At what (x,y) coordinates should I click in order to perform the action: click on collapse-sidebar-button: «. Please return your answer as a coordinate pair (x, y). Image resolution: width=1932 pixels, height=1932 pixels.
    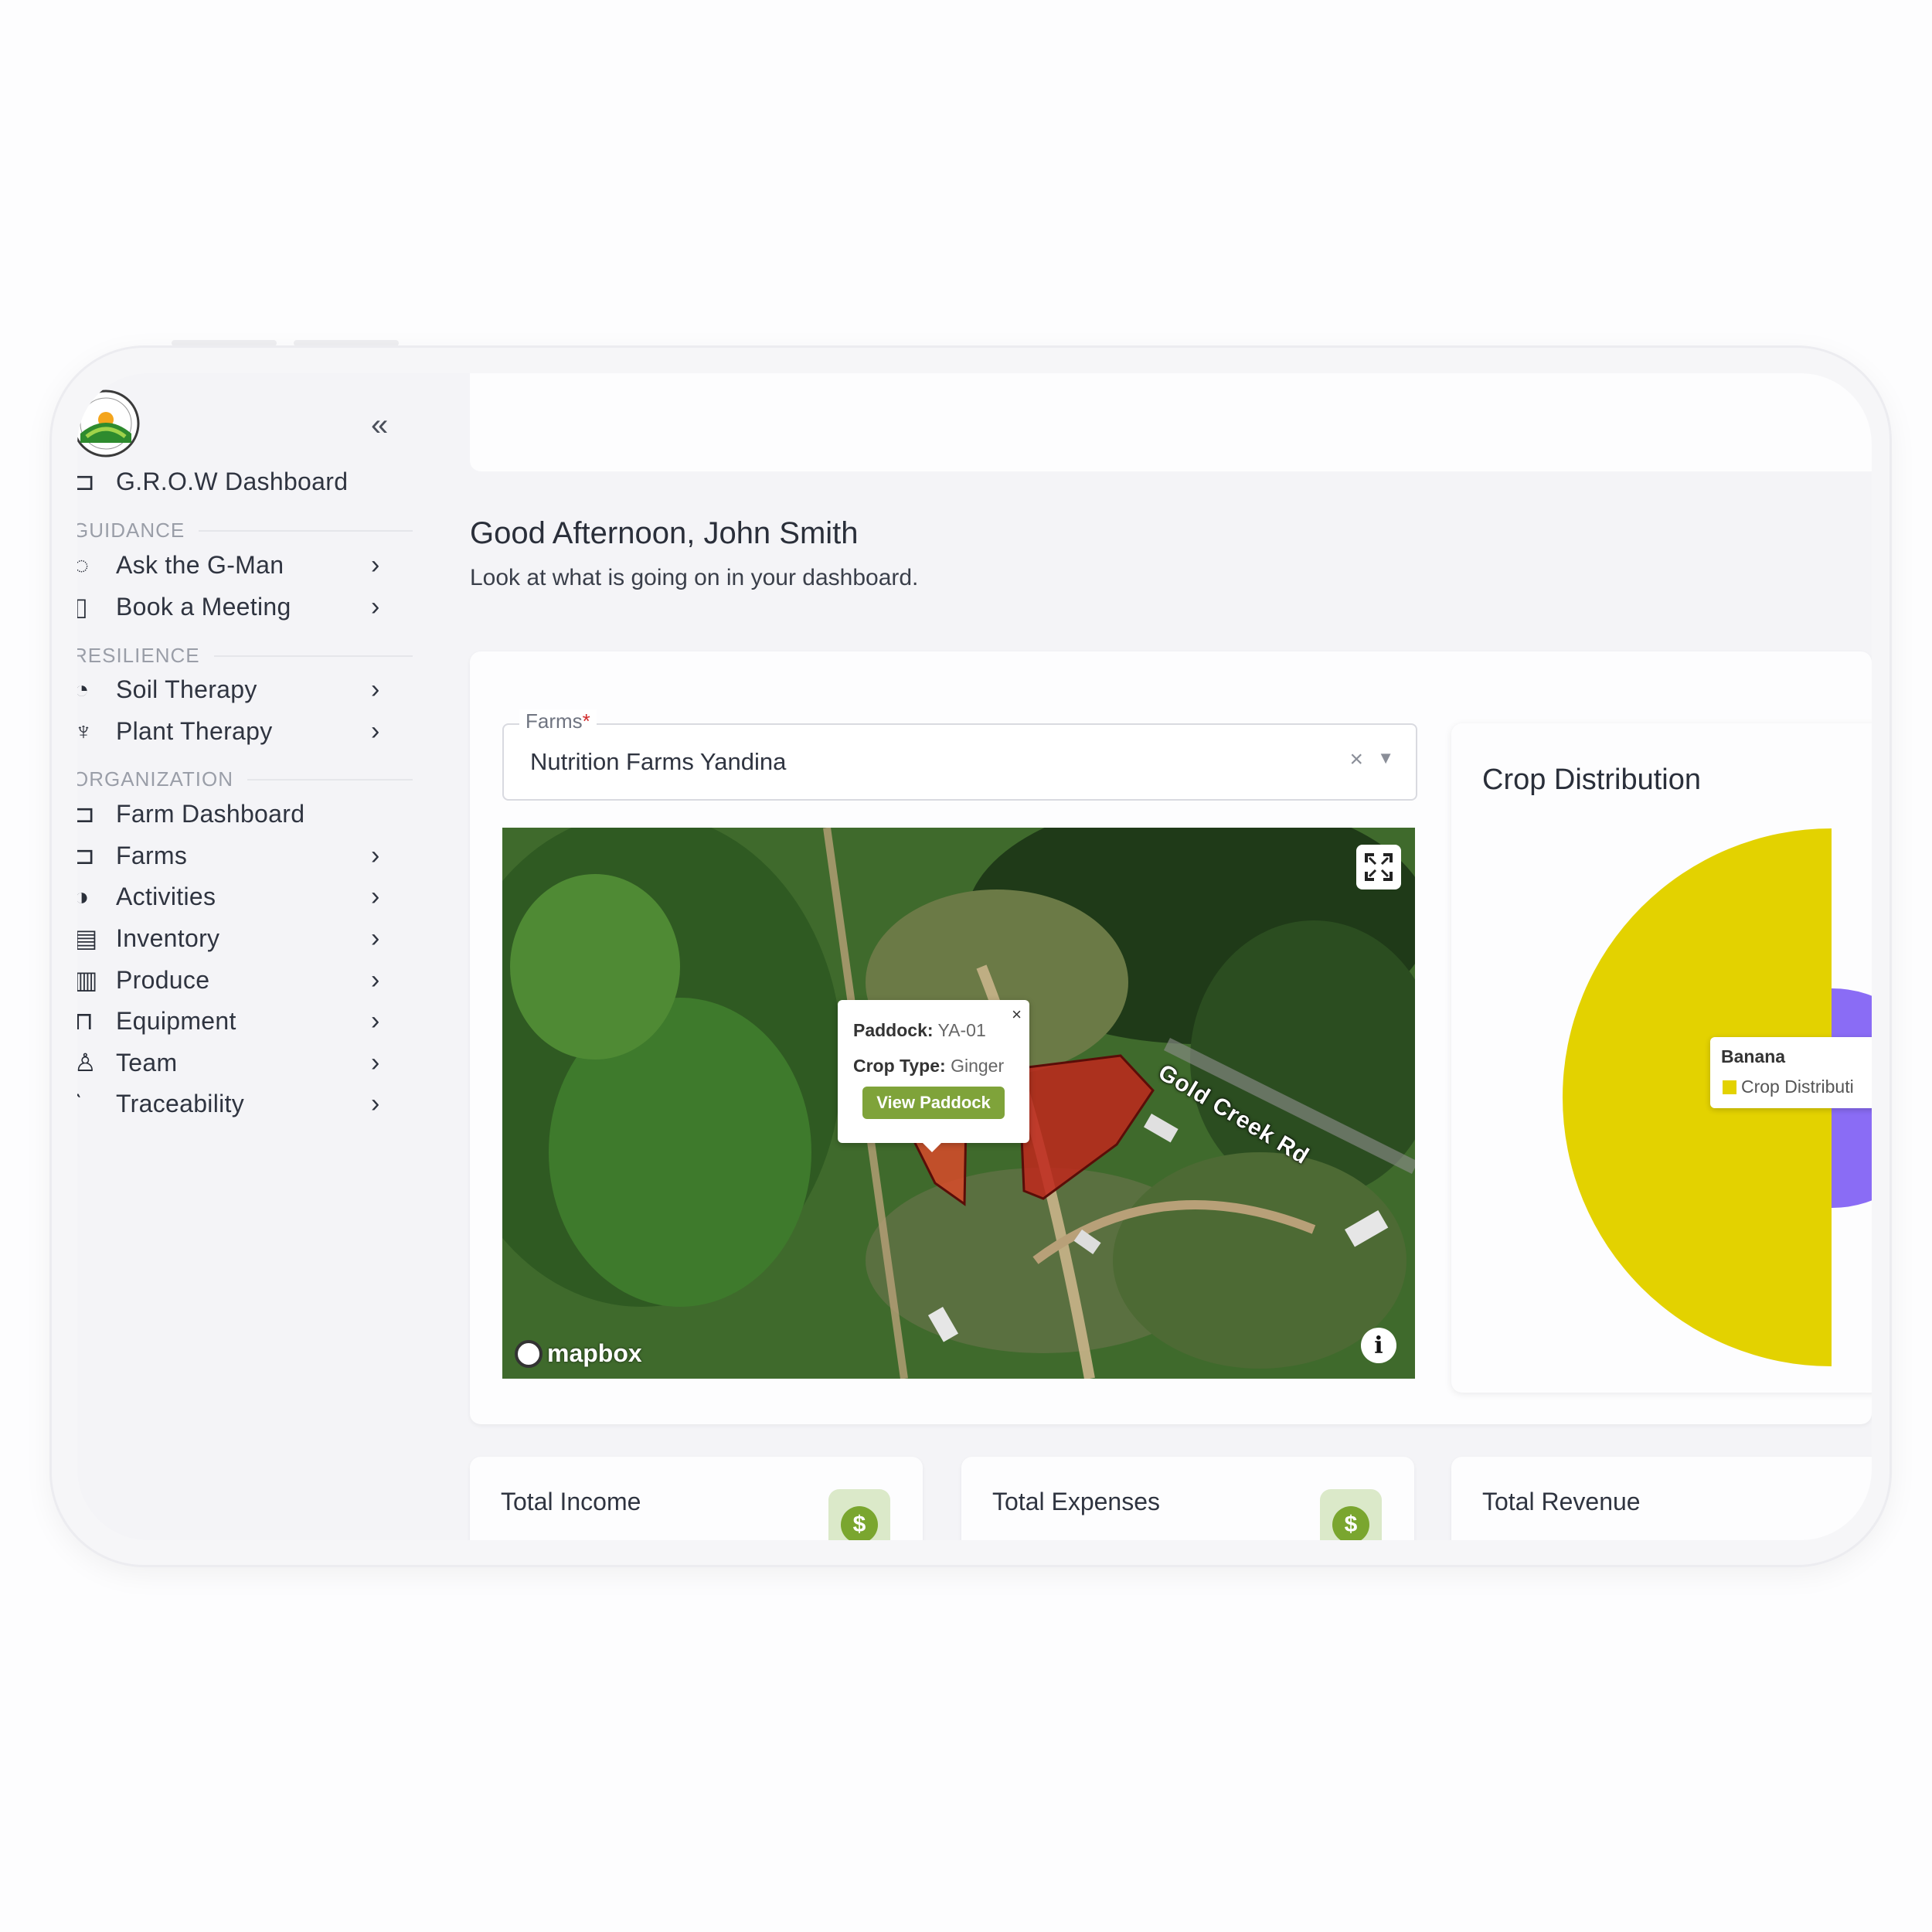
    Looking at the image, I should click on (380, 425).